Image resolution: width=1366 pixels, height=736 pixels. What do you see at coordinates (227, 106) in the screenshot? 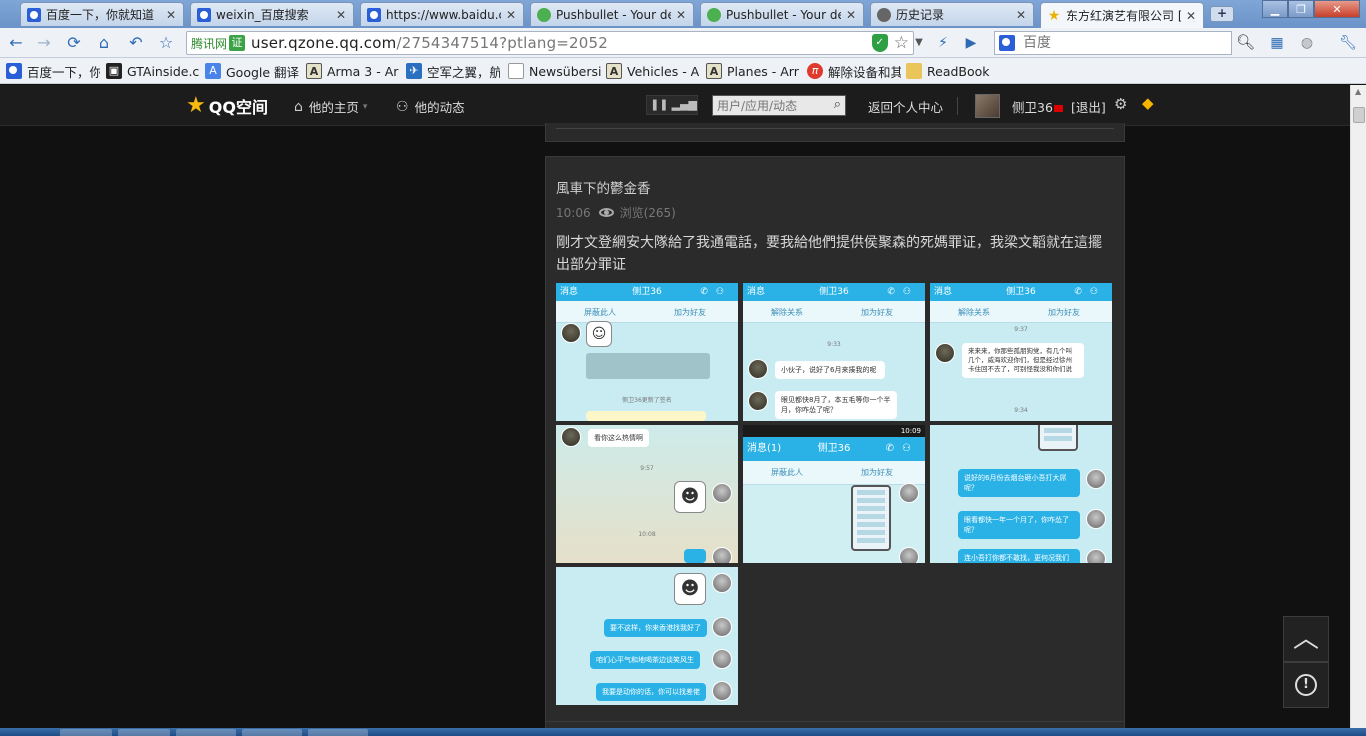
I see `qzone-logo: ★ QQ空间` at bounding box center [227, 106].